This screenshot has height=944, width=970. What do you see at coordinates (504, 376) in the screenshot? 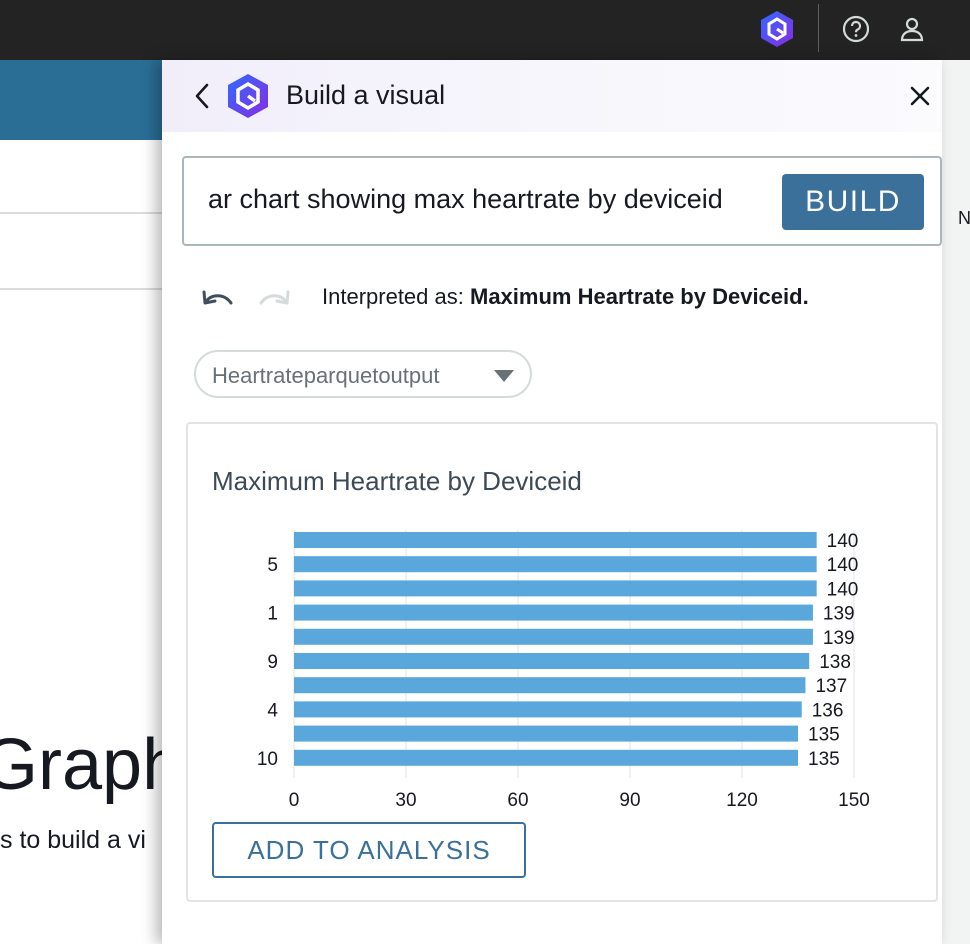
I see `caret-down-icon` at bounding box center [504, 376].